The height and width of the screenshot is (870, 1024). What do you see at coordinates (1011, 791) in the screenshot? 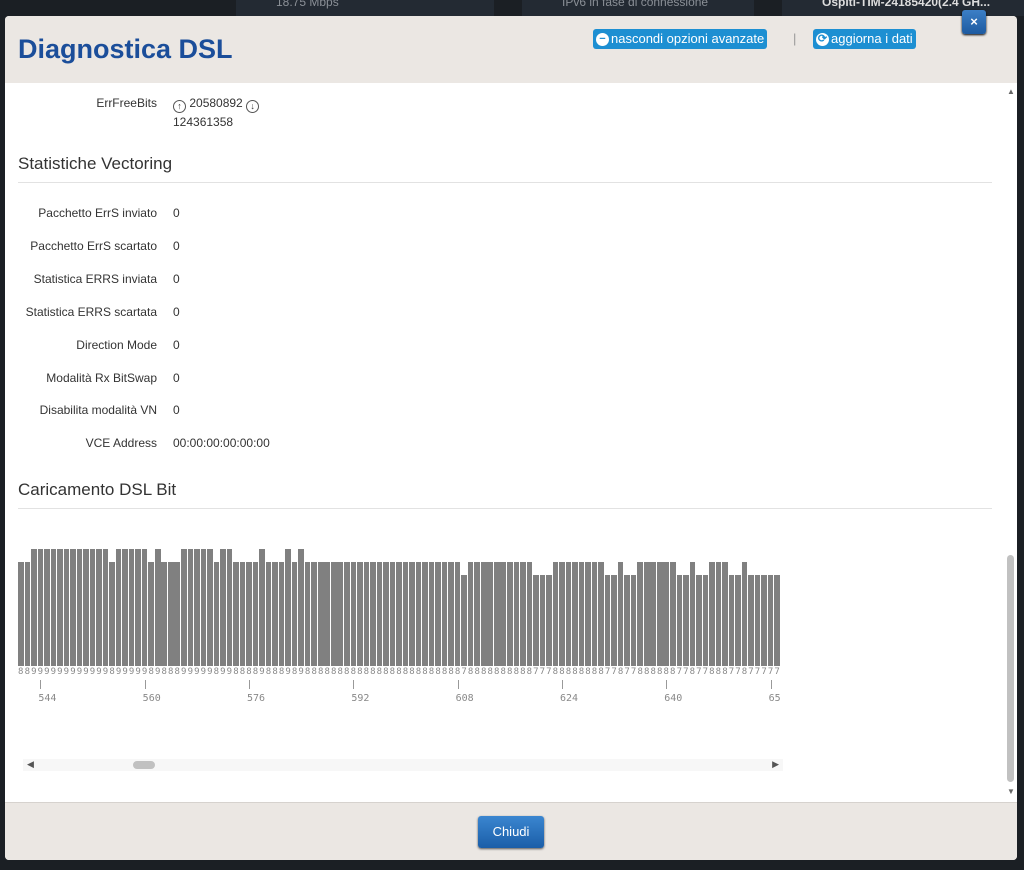
I see `scroll-down-arrow-icon: ▼` at bounding box center [1011, 791].